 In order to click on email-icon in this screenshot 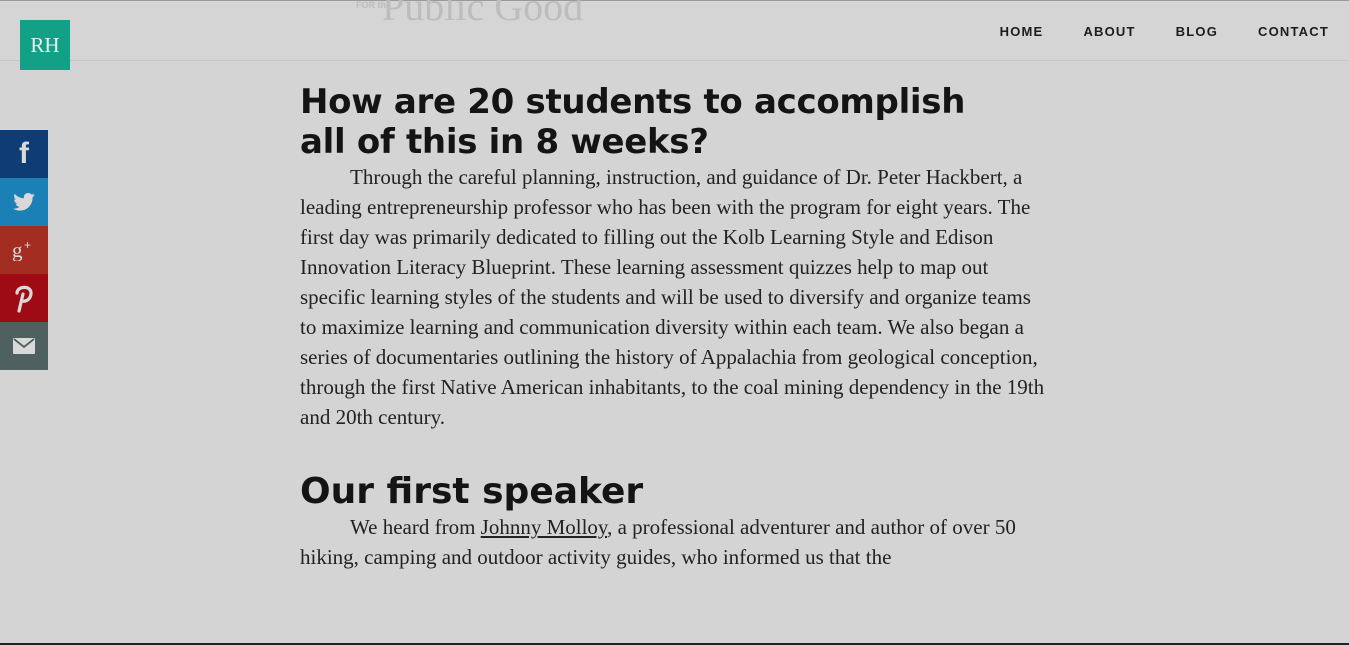, I will do `click(24, 346)`.